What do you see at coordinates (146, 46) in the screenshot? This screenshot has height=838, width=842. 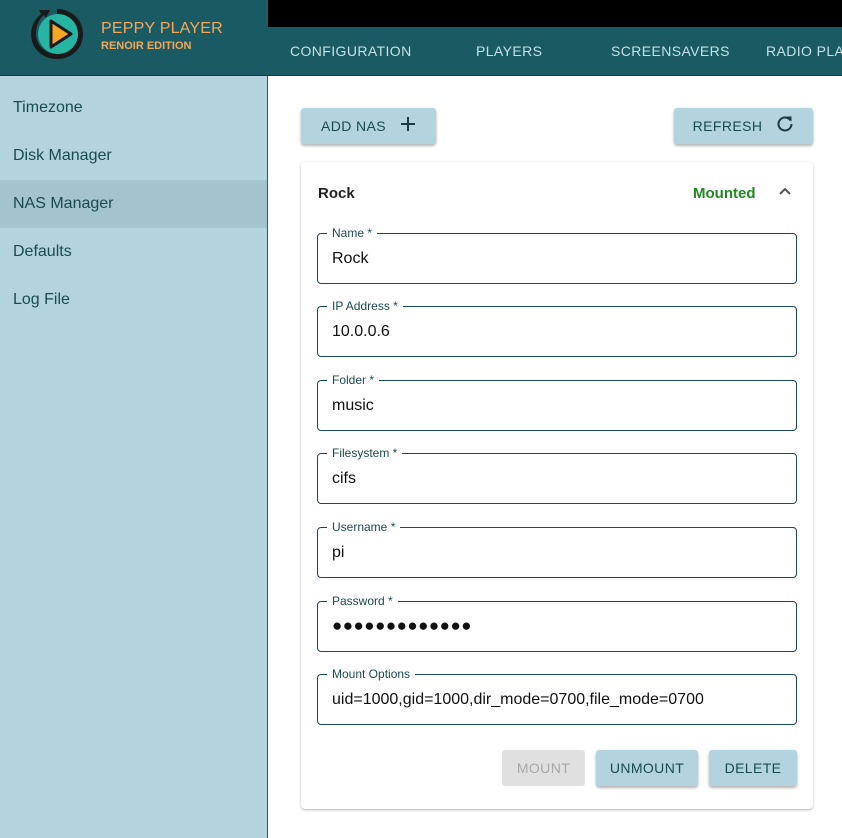 I see `app-subtitle: RENOIR EDITION` at bounding box center [146, 46].